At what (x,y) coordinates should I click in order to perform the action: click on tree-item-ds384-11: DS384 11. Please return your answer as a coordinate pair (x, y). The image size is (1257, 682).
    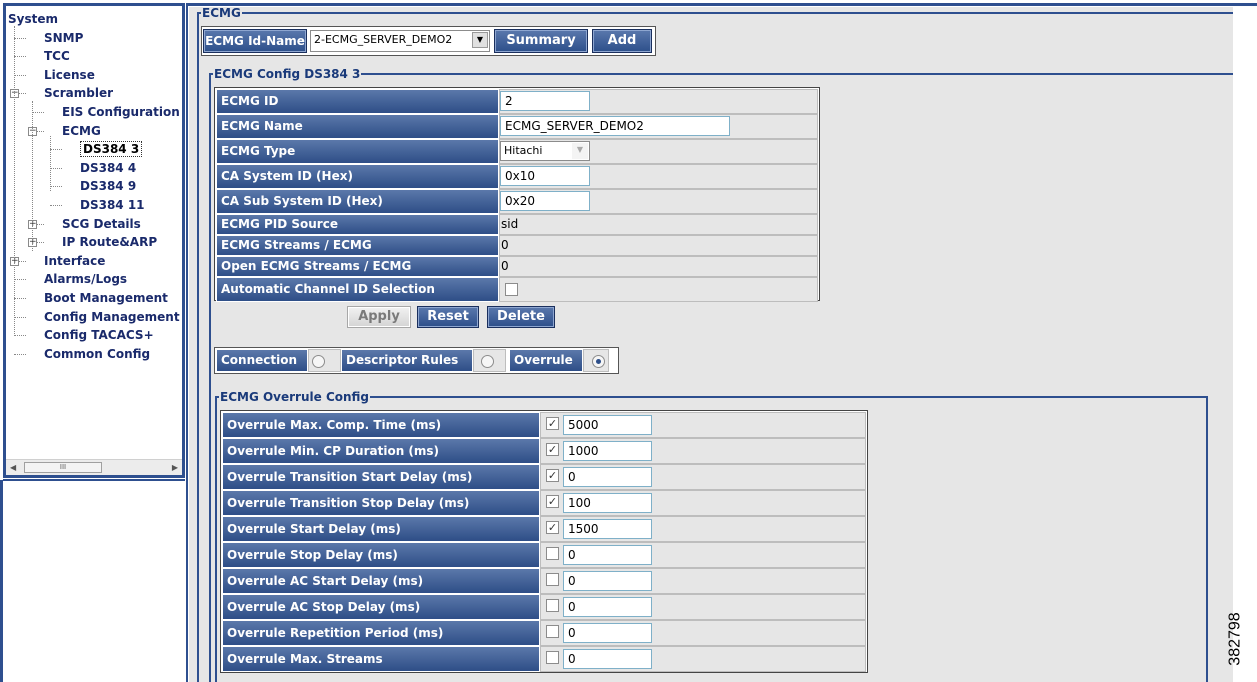
    Looking at the image, I should click on (112, 205).